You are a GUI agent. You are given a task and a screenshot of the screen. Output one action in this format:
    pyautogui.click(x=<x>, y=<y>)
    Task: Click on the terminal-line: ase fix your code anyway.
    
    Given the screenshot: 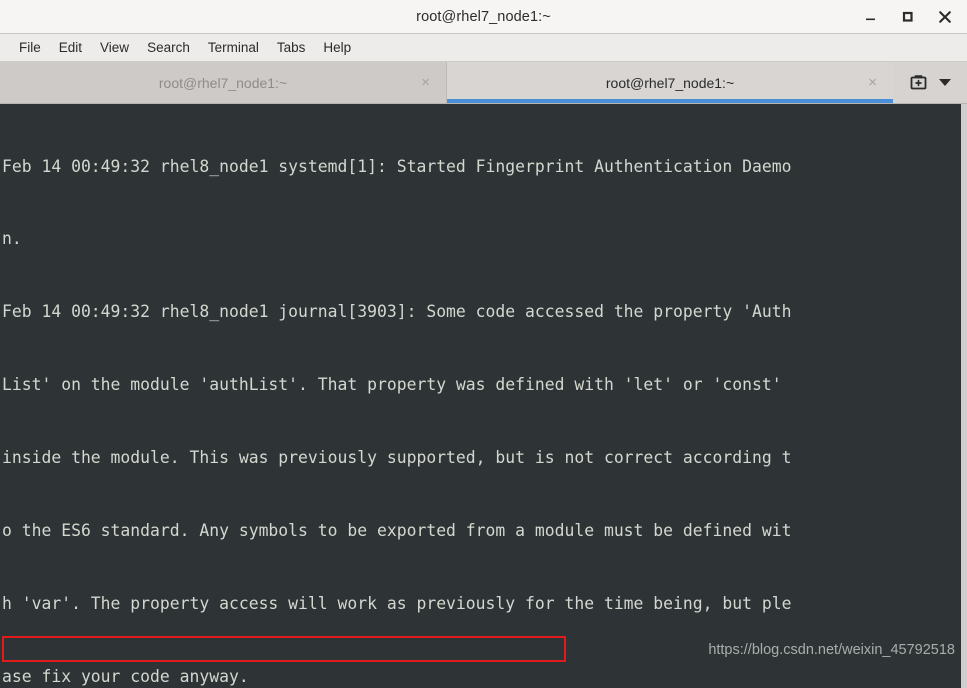 What is the action you would take?
    pyautogui.click(x=125, y=676)
    